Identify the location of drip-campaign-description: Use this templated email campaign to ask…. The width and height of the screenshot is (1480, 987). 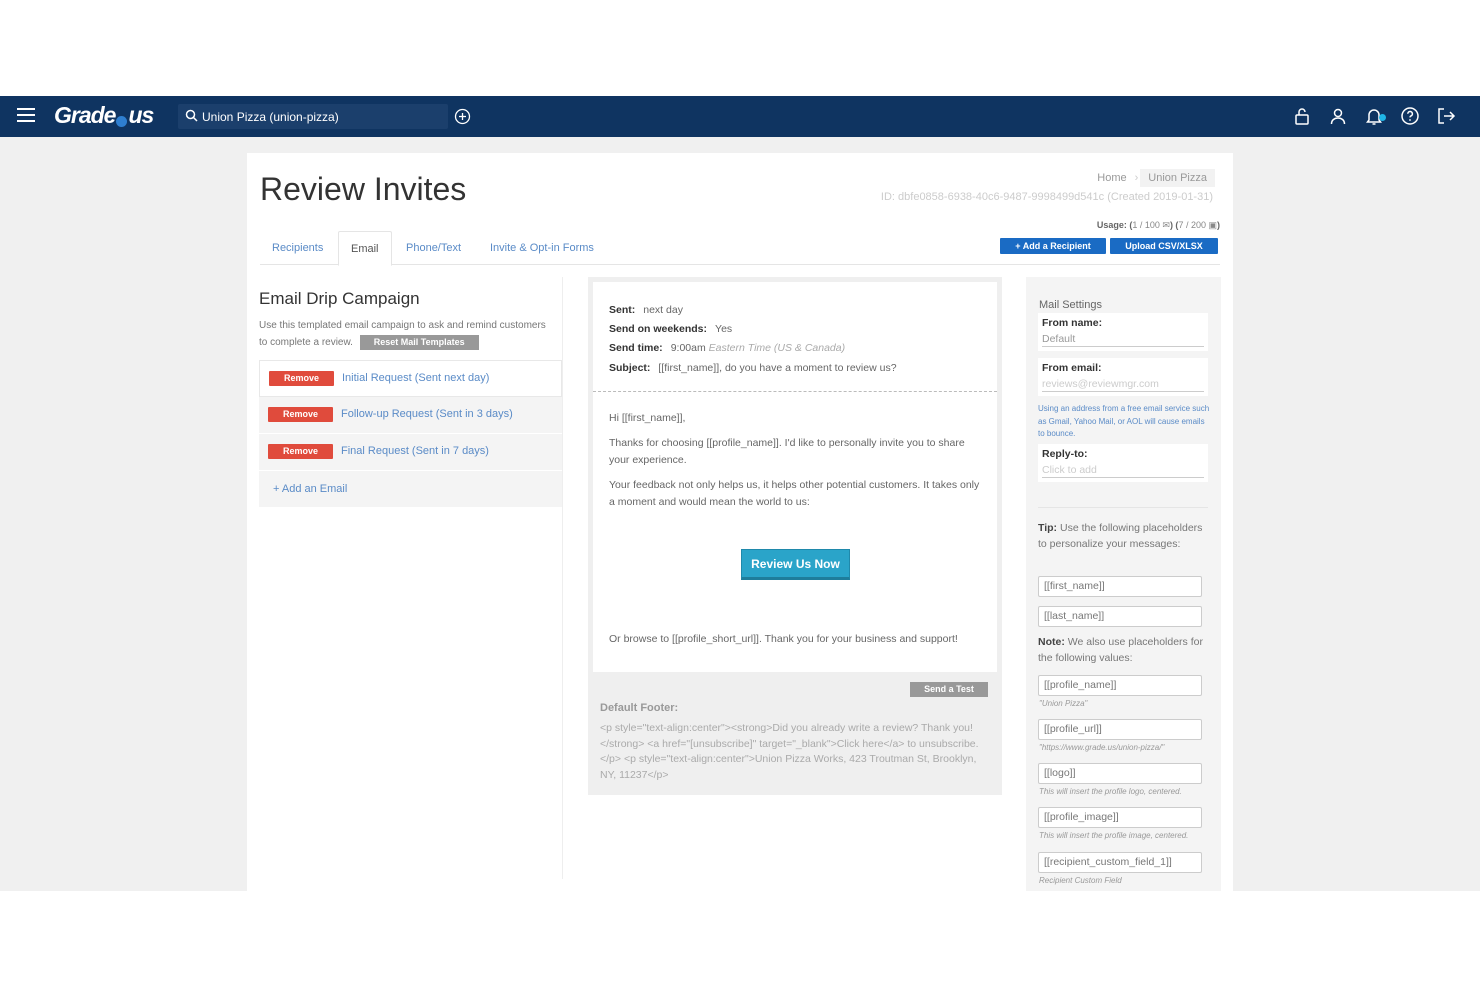
(402, 335).